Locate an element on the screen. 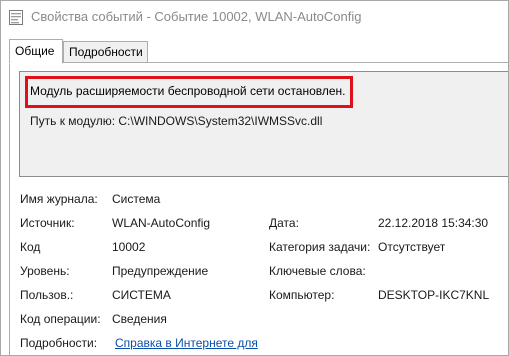  user-value: СИСТЕМА is located at coordinates (141, 295).